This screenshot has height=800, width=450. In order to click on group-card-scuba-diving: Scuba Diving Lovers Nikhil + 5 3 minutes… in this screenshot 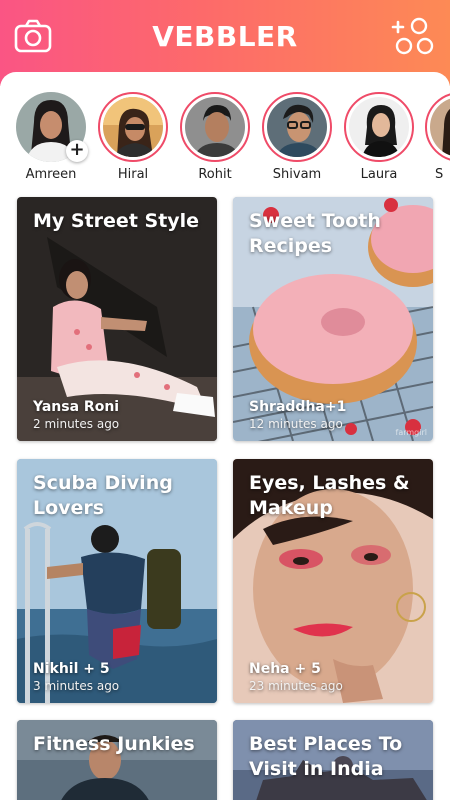, I will do `click(117, 581)`.